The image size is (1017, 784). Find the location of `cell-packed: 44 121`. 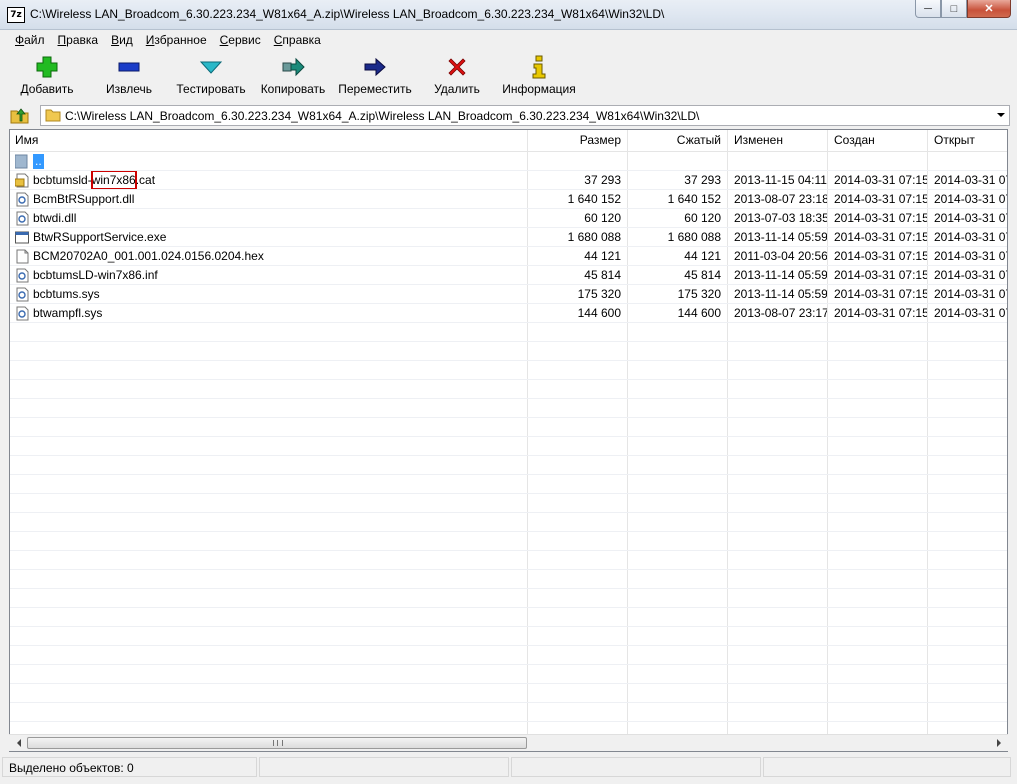

cell-packed: 44 121 is located at coordinates (678, 256).